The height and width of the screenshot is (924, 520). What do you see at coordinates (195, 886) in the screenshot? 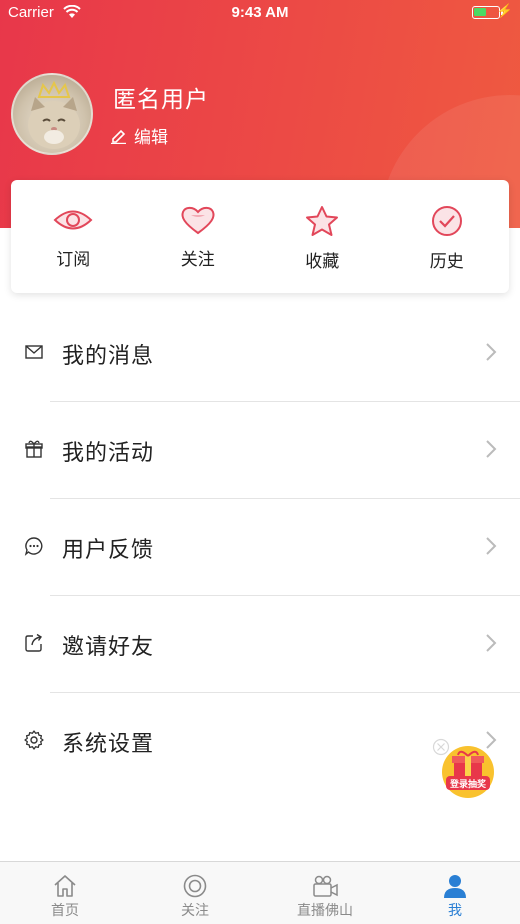
I see `focus-icon` at bounding box center [195, 886].